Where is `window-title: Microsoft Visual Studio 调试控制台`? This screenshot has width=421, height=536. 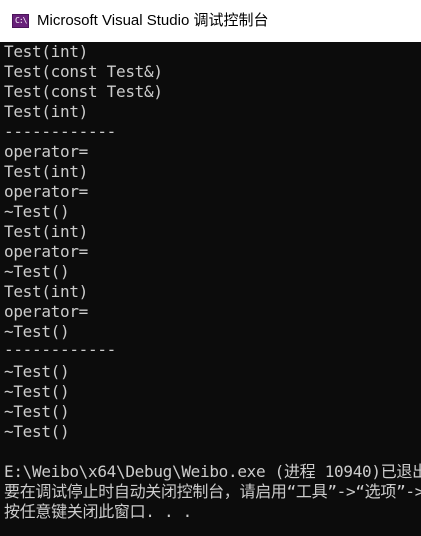 window-title: Microsoft Visual Studio 调试控制台 is located at coordinates (153, 20).